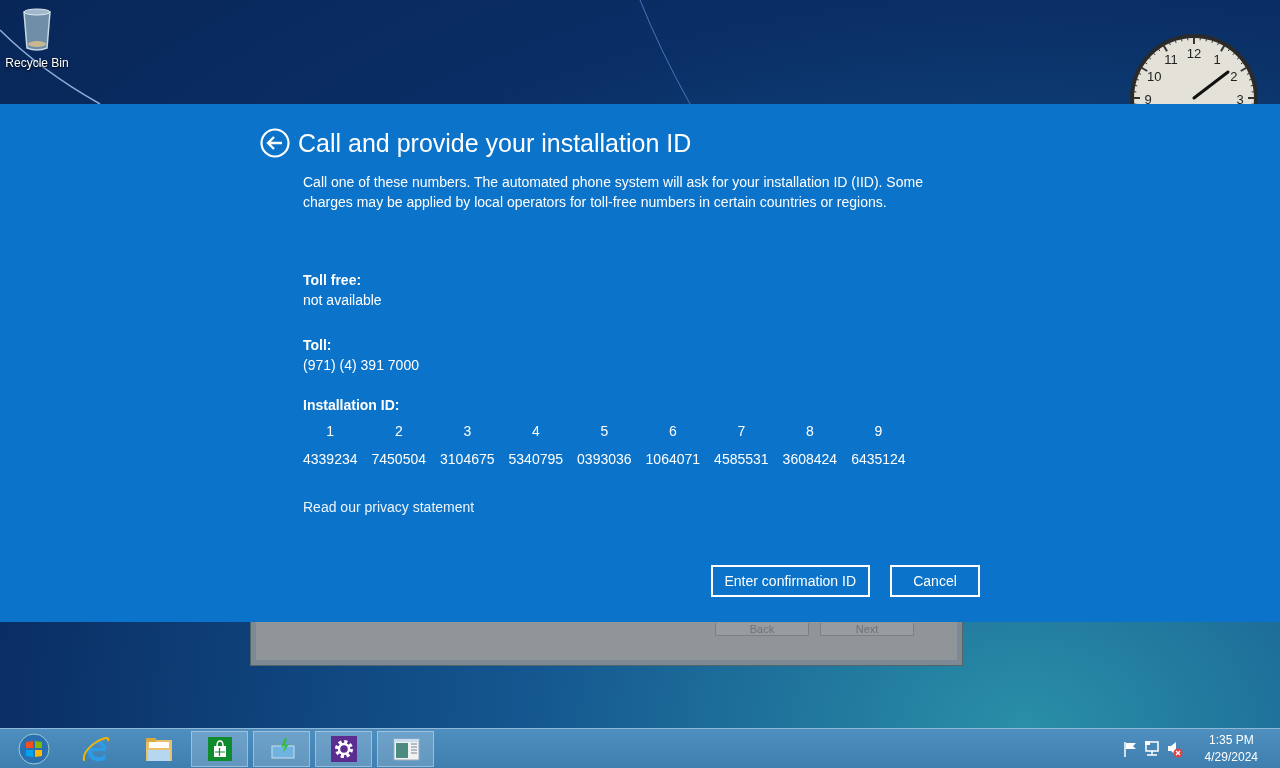 The image size is (1280, 768). What do you see at coordinates (333, 280) in the screenshot?
I see `field-label: Toll free:` at bounding box center [333, 280].